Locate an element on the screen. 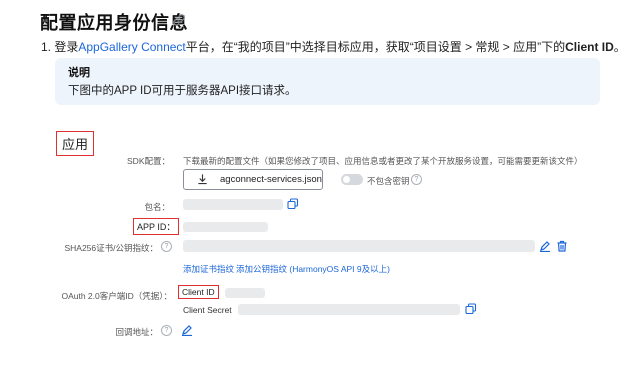  edit-icon is located at coordinates (545, 246).